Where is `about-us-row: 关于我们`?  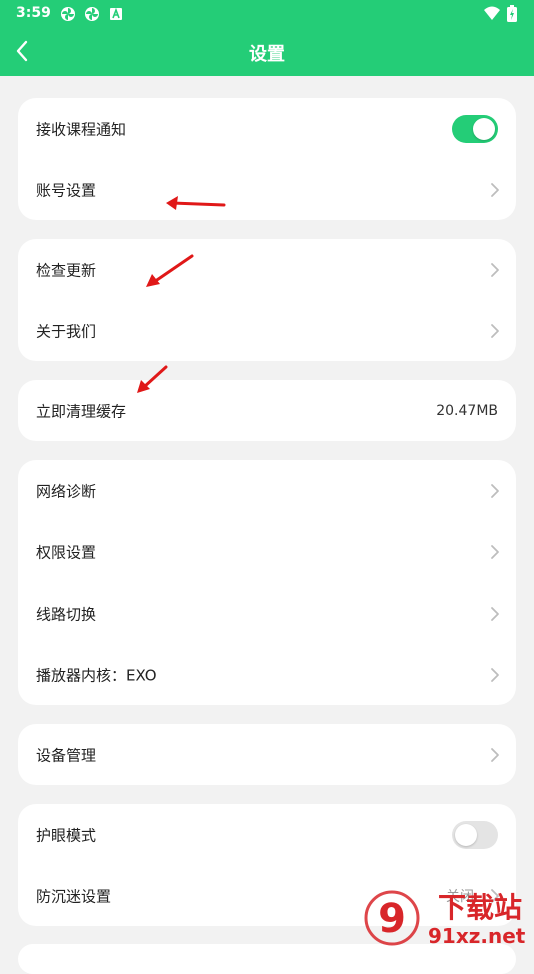 about-us-row: 关于我们 is located at coordinates (267, 330).